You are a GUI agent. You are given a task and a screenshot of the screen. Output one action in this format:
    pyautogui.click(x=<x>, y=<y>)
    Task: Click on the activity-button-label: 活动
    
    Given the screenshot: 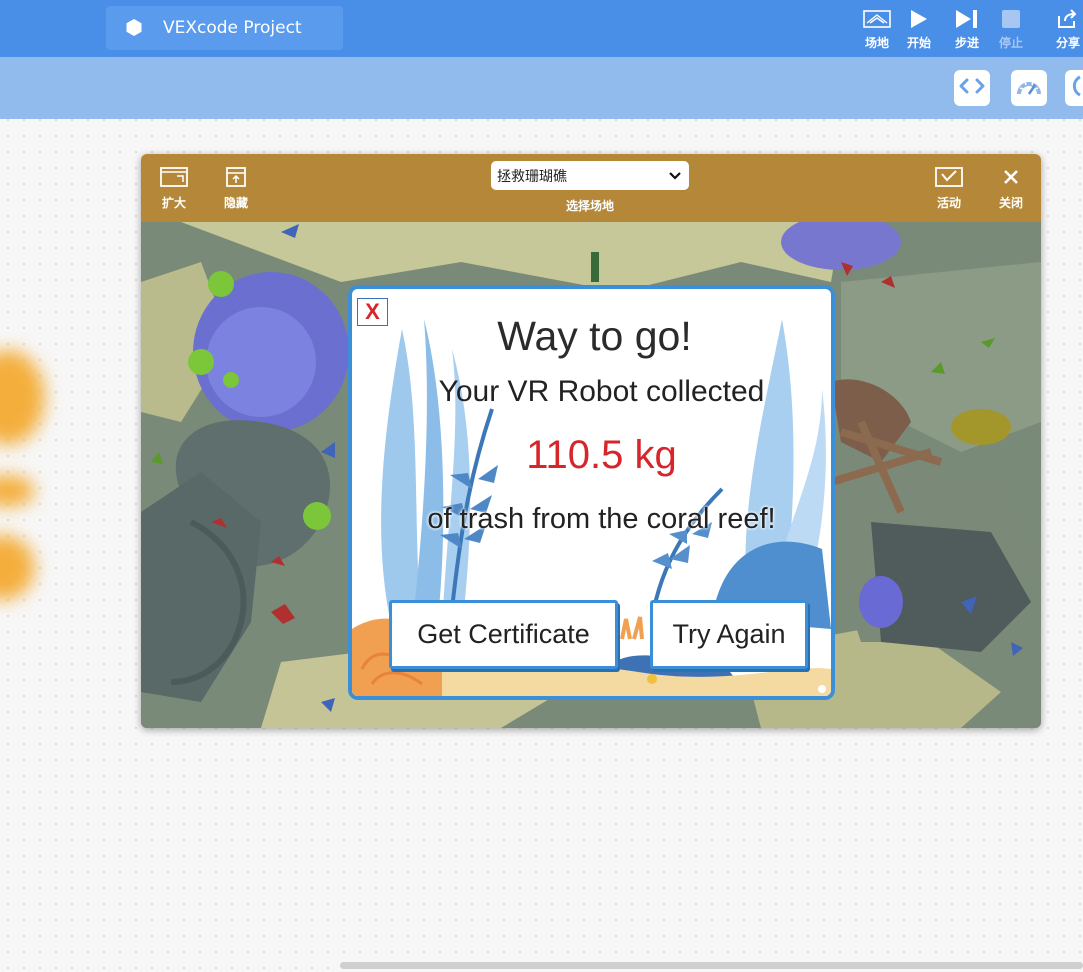 What is the action you would take?
    pyautogui.click(x=948, y=203)
    